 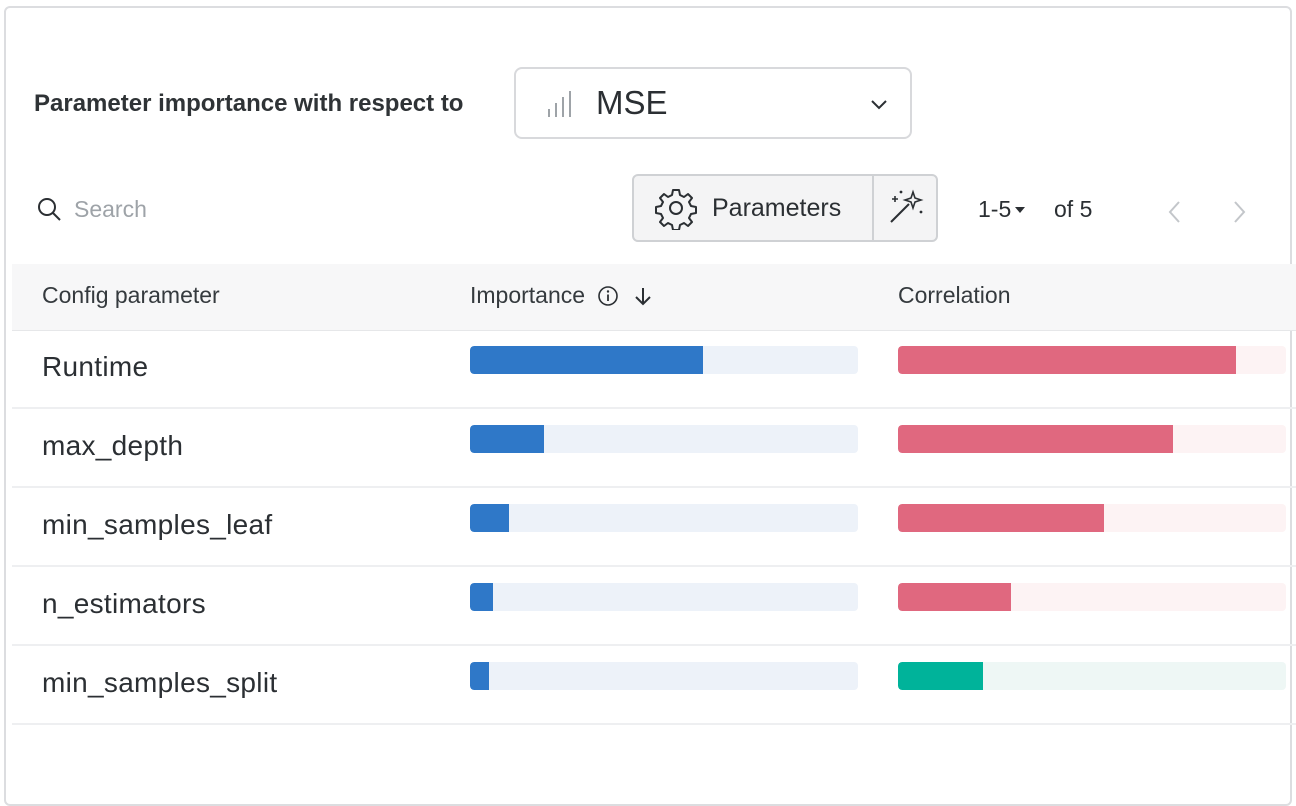 I want to click on column-header-config-parameter: Config parameter, so click(x=131, y=295).